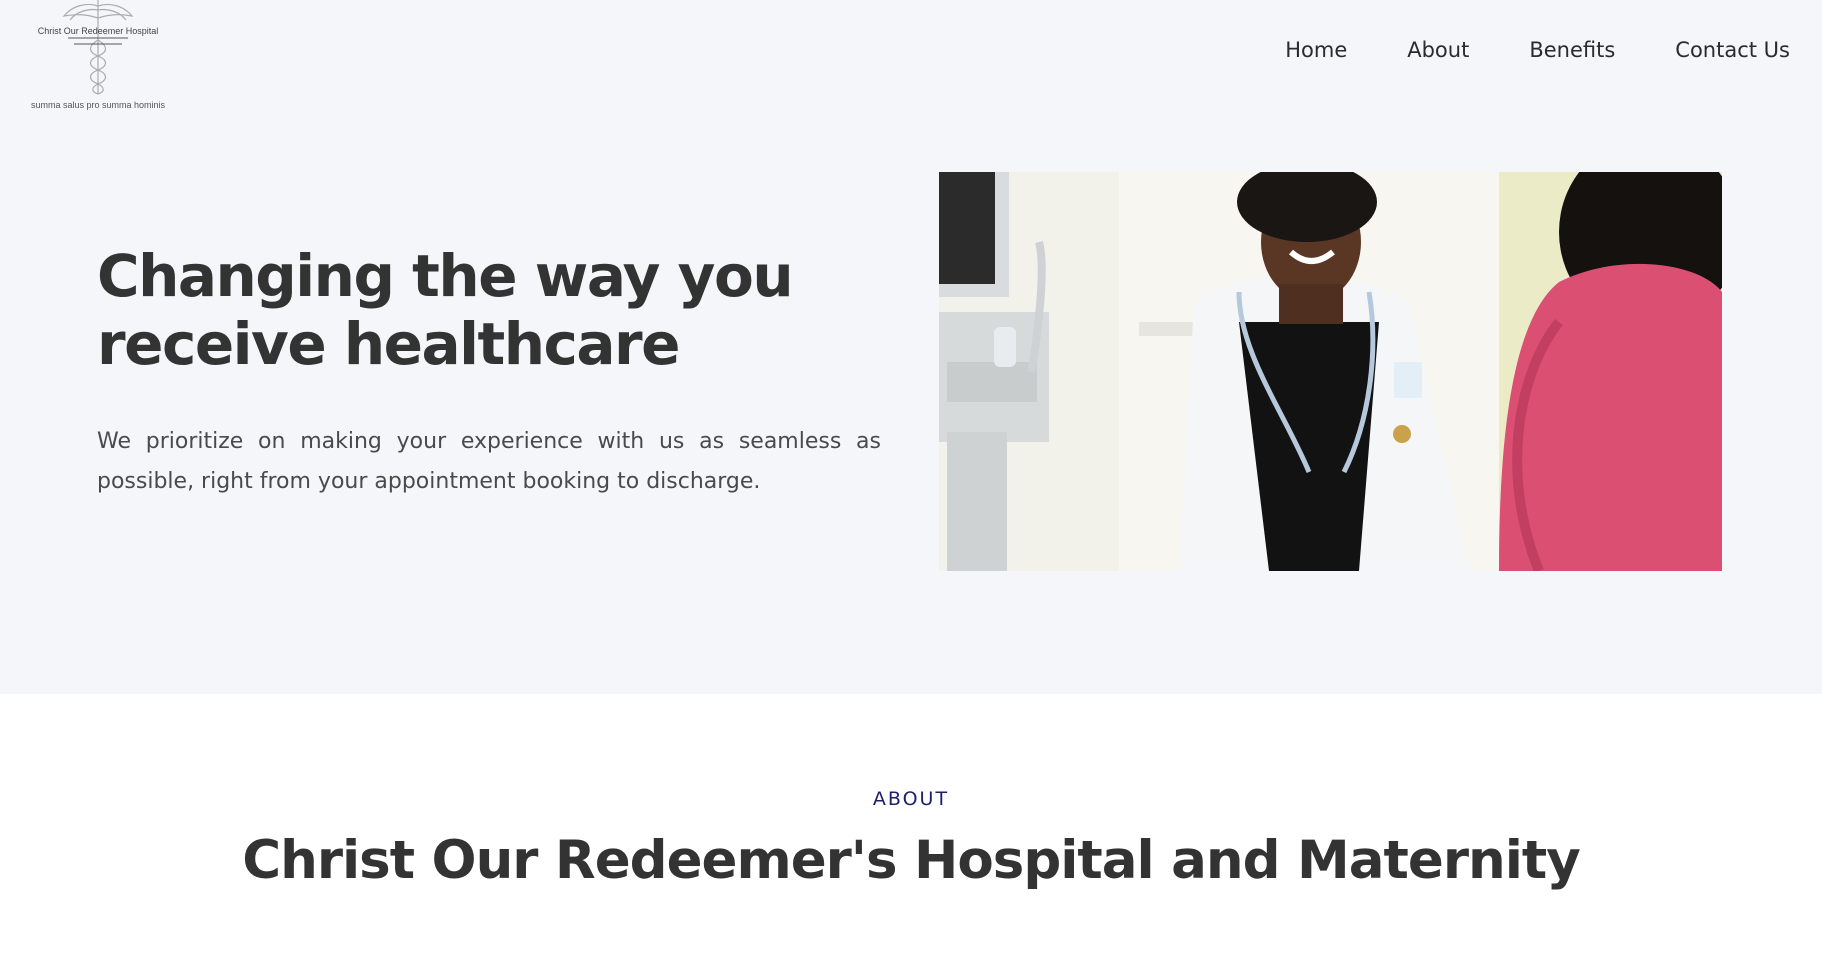 The width and height of the screenshot is (1822, 962). What do you see at coordinates (98, 31) in the screenshot?
I see `logo-name: Christ Our Redeemer Hospital` at bounding box center [98, 31].